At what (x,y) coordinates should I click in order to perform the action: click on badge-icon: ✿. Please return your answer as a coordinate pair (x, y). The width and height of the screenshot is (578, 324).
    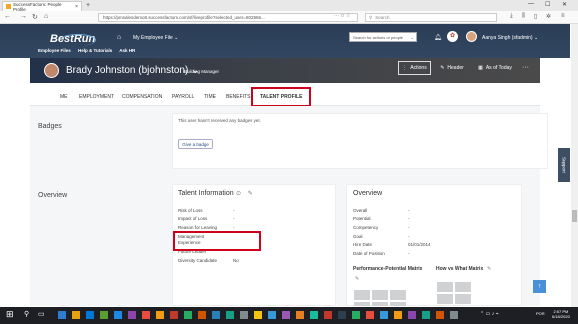
    Looking at the image, I should click on (452, 36).